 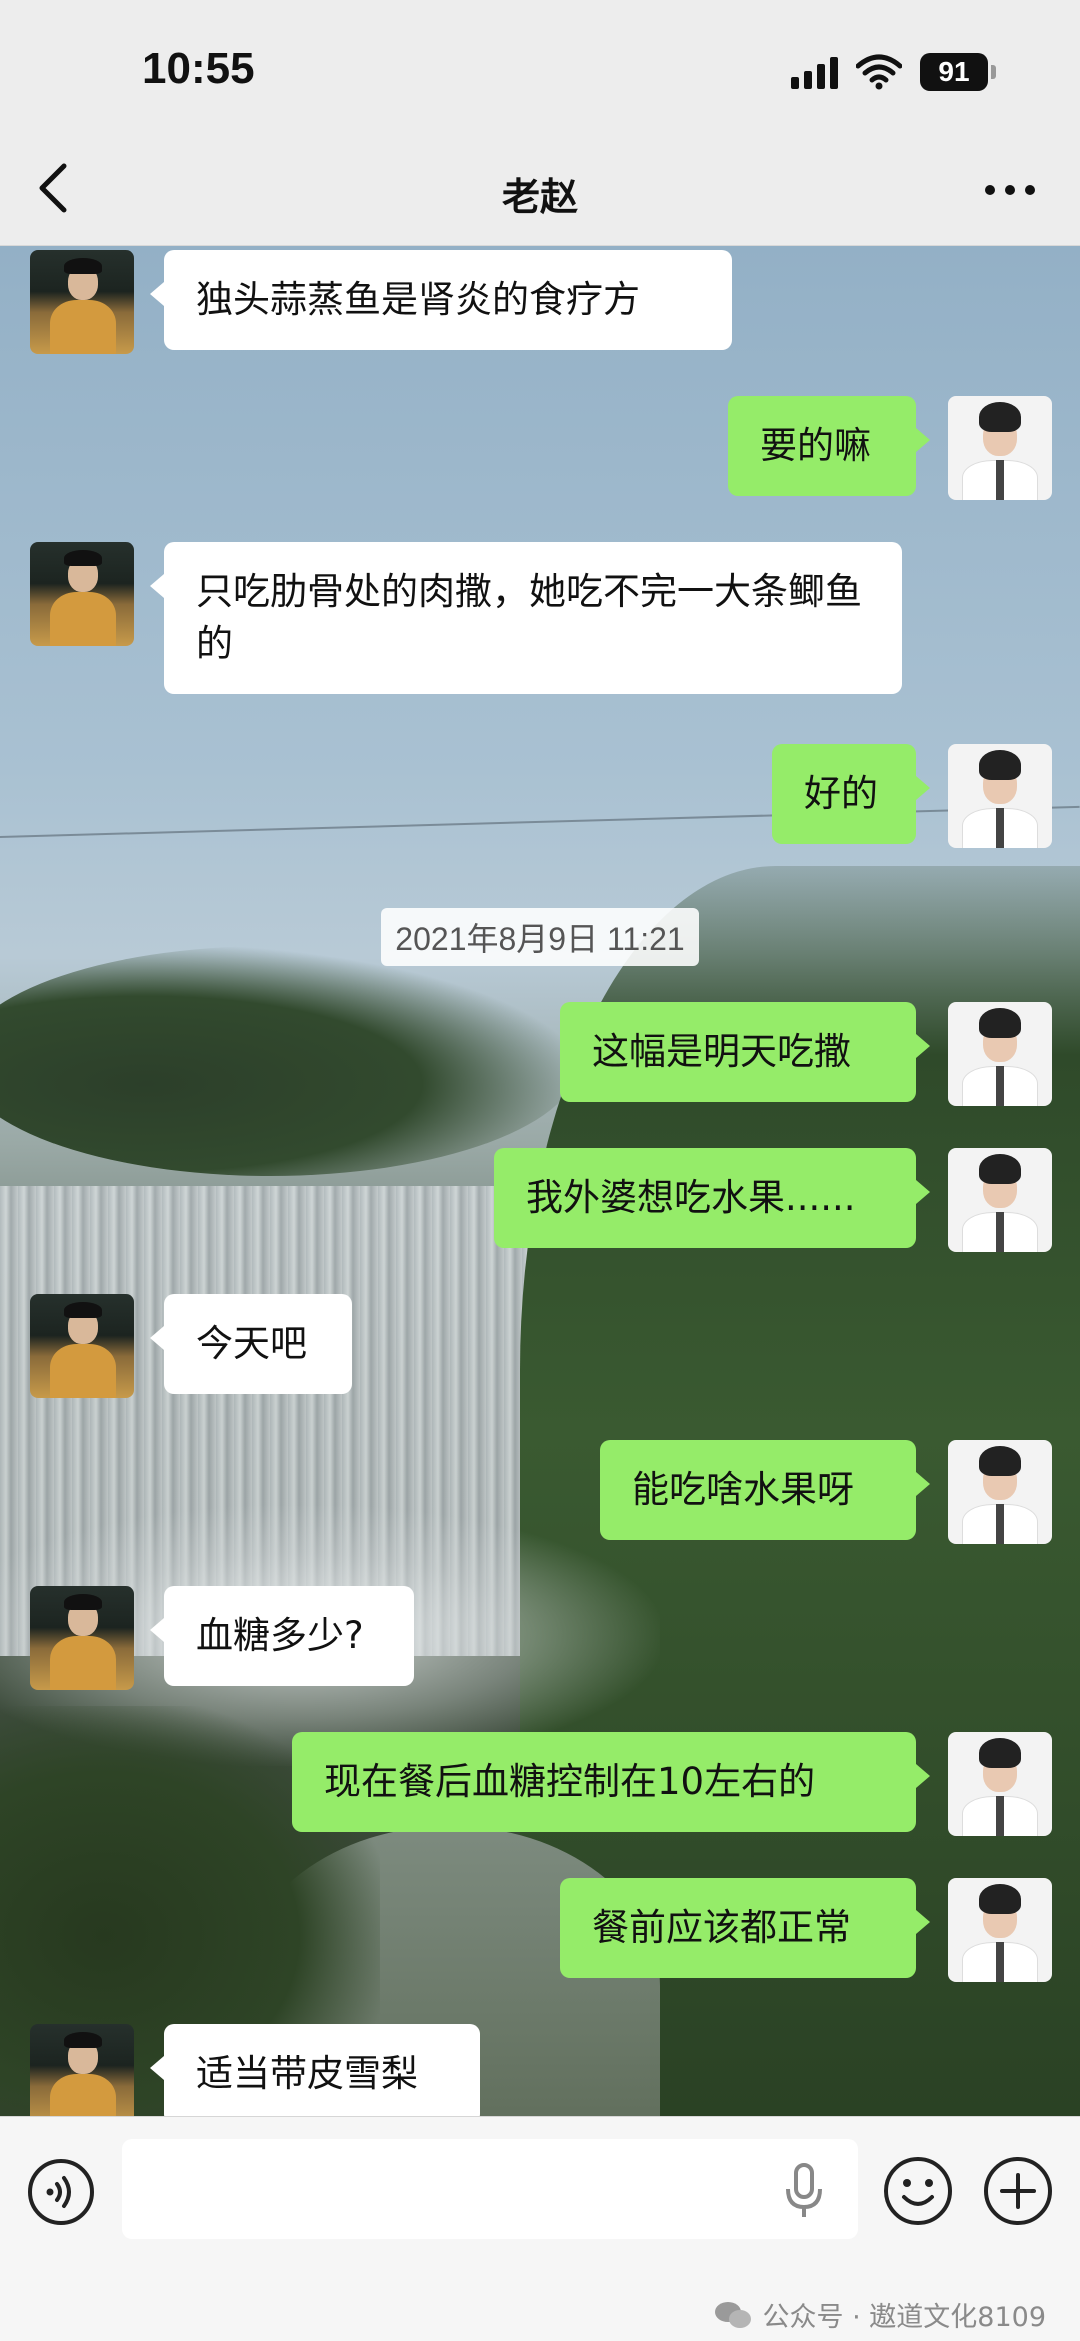 What do you see at coordinates (198, 68) in the screenshot?
I see `status-time: 10:55` at bounding box center [198, 68].